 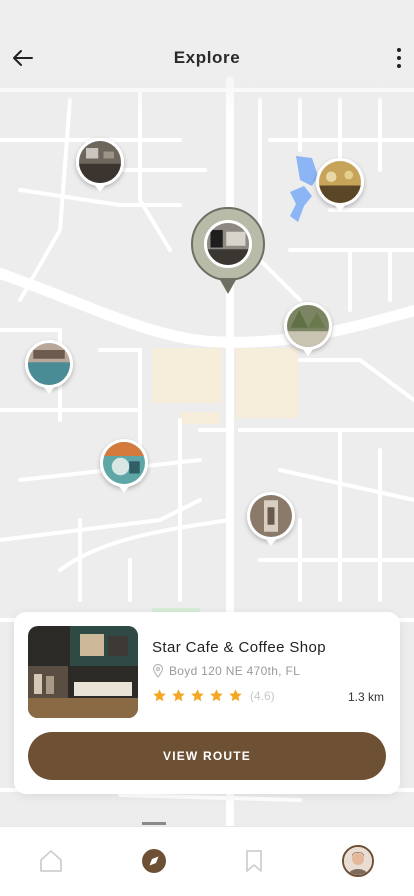 I want to click on selected-place-thumbnail, so click(x=228, y=244).